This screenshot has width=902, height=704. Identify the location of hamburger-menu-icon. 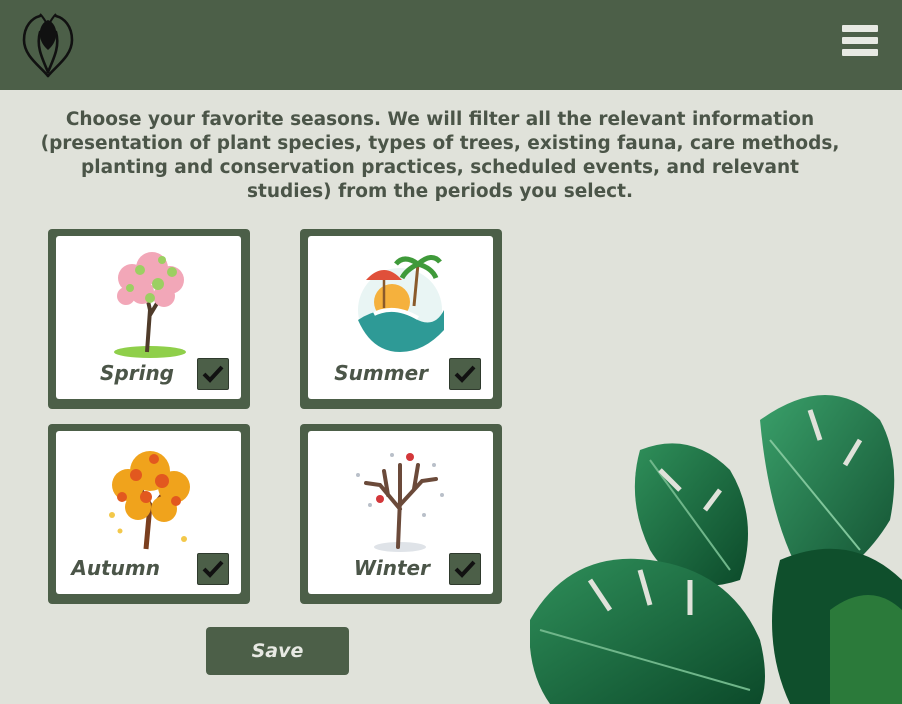
(860, 42).